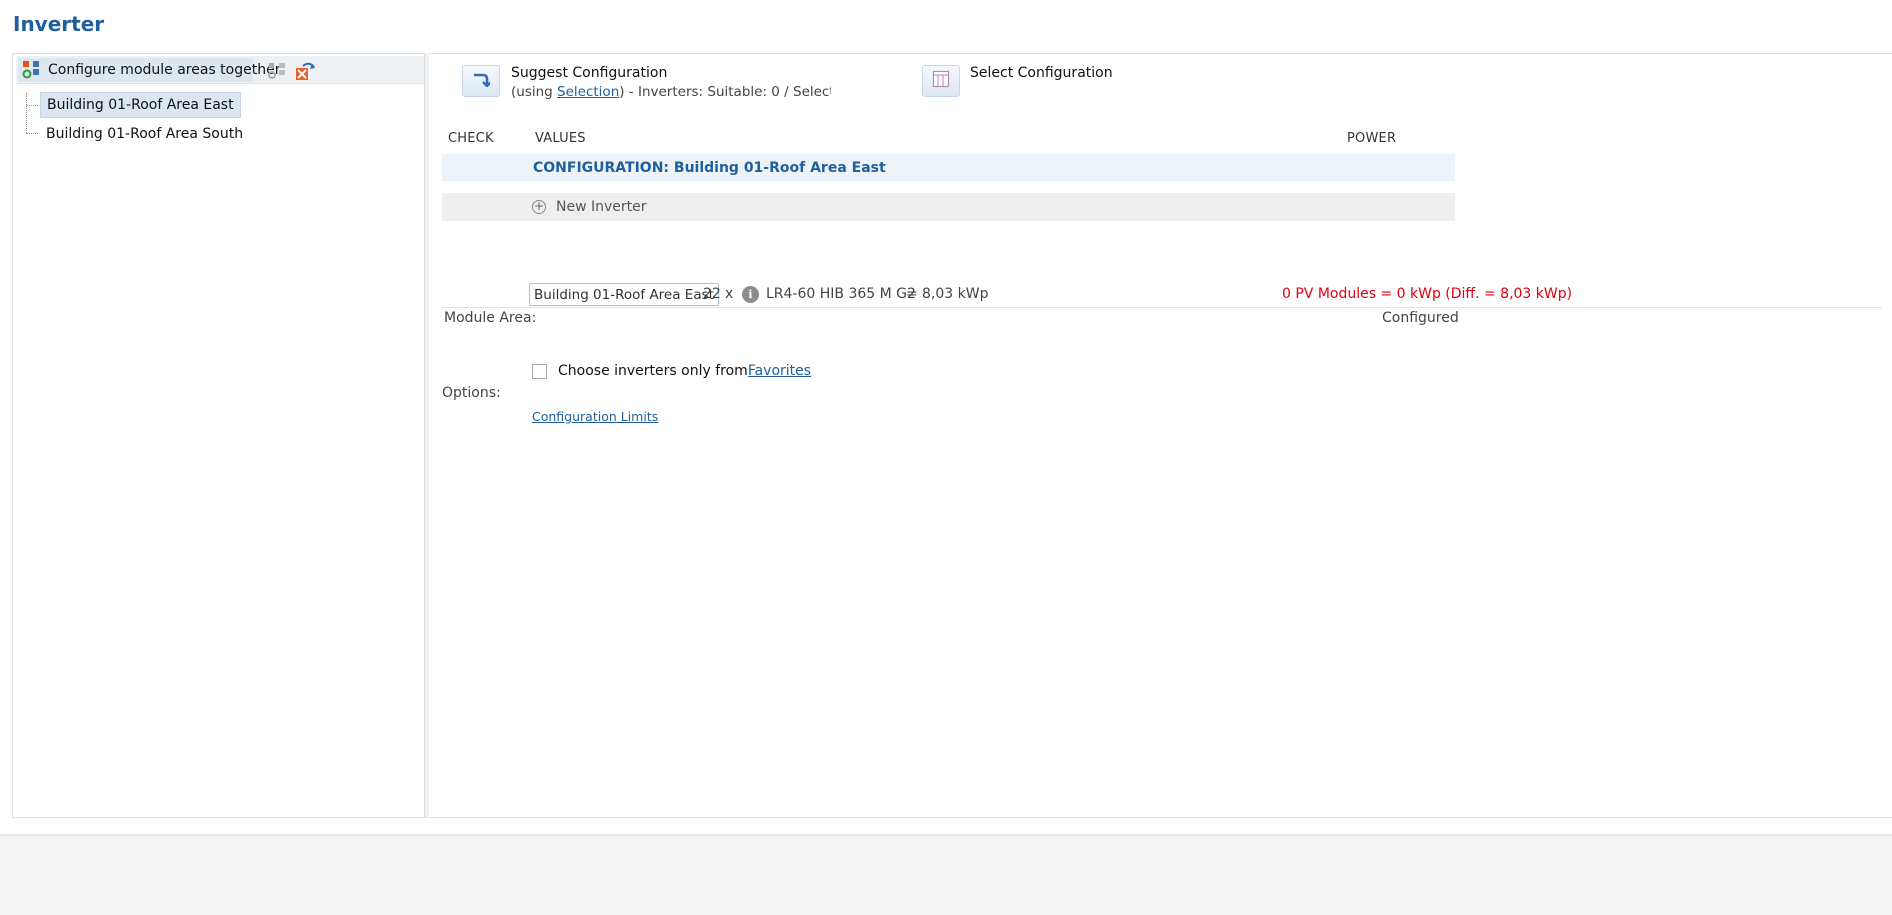  What do you see at coordinates (59, 24) in the screenshot?
I see `page-title: Inverter` at bounding box center [59, 24].